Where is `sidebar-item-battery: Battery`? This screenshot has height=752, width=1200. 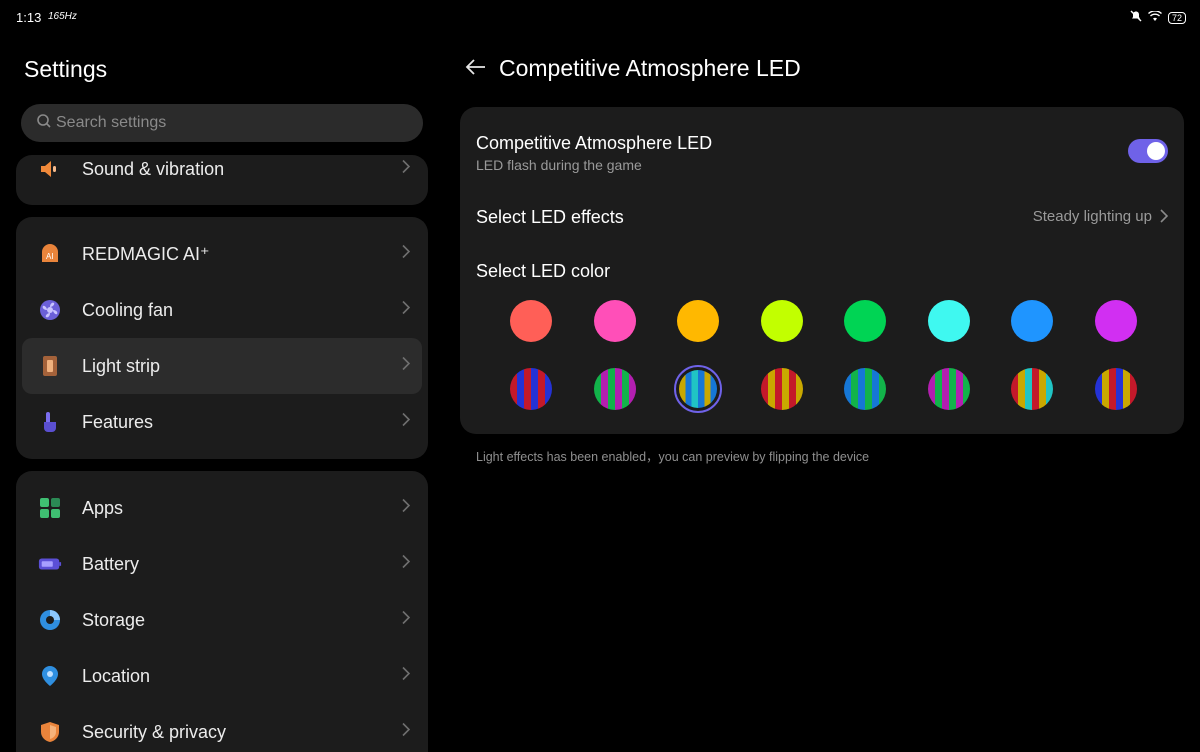 sidebar-item-battery: Battery is located at coordinates (222, 564).